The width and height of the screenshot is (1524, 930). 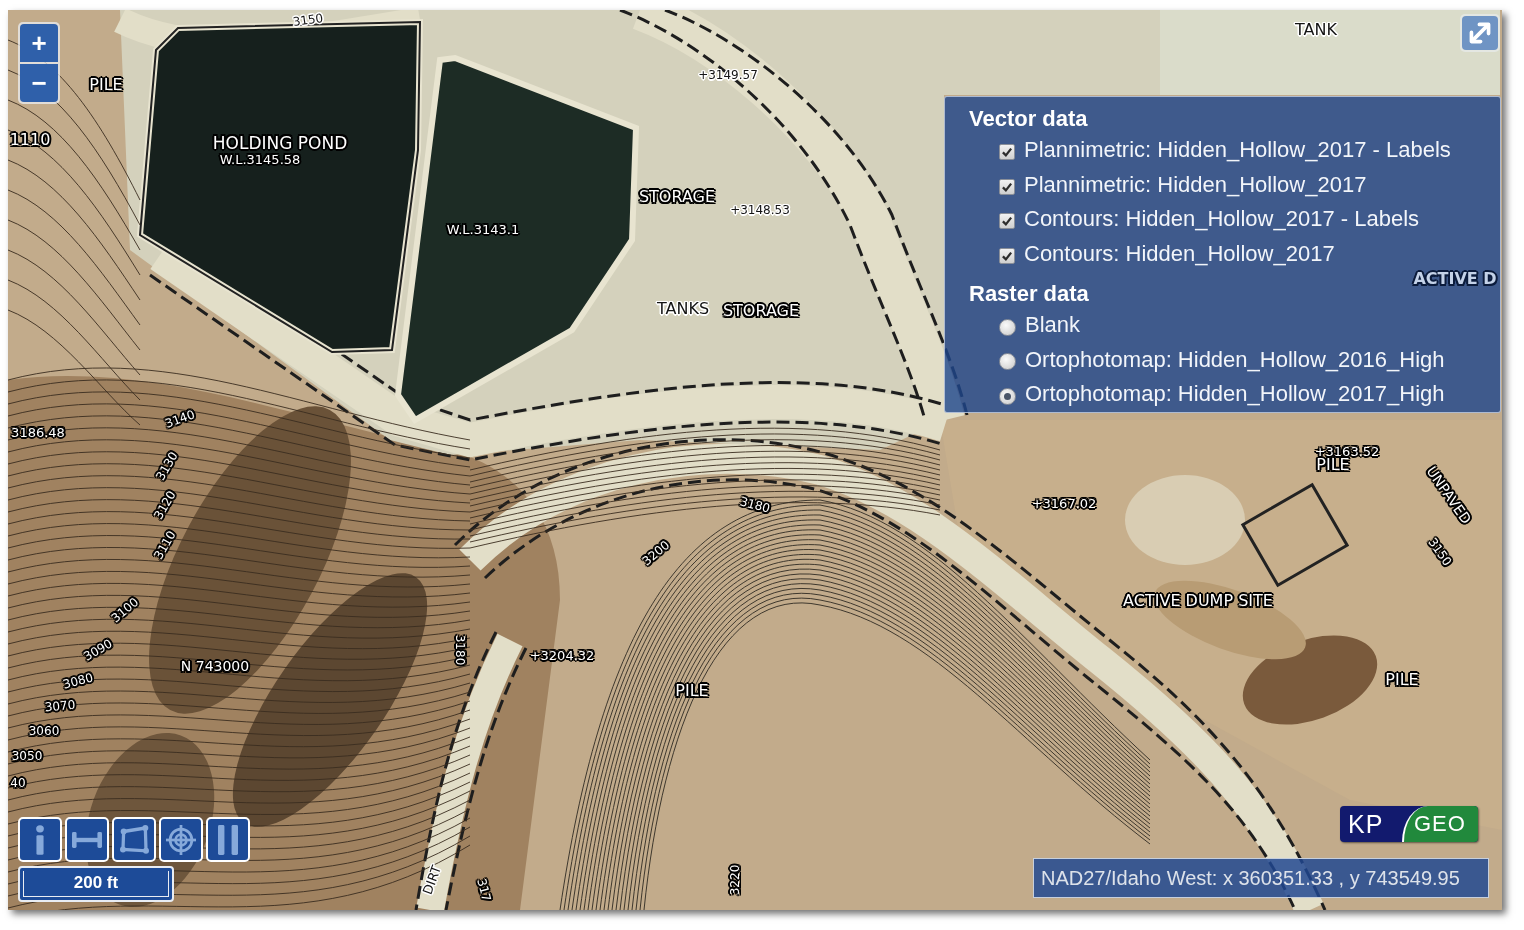 I want to click on scale-bar: 200 ft, so click(x=96, y=884).